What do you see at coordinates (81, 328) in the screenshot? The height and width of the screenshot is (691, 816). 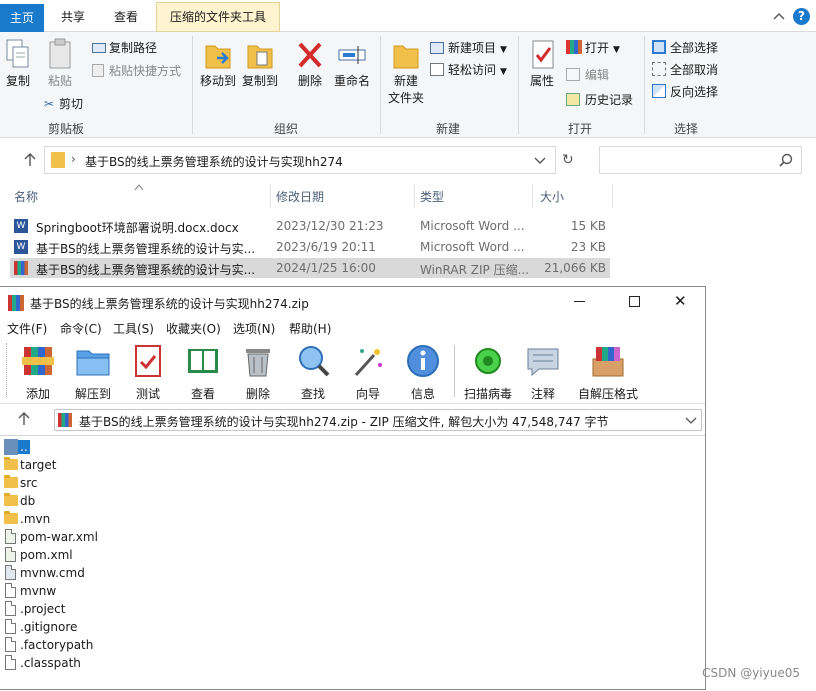 I see `menu-command: 命令(C)` at bounding box center [81, 328].